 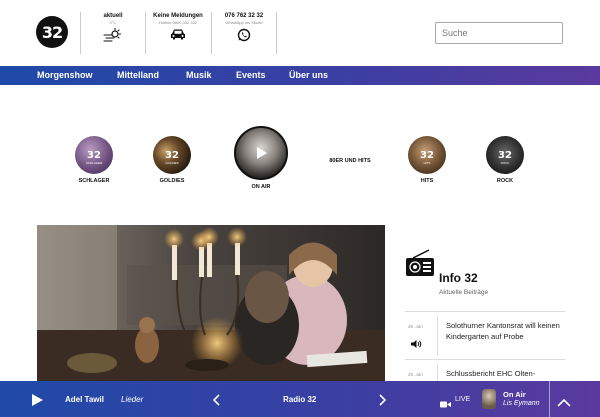 I want to click on prev-station-button, so click(x=216, y=402).